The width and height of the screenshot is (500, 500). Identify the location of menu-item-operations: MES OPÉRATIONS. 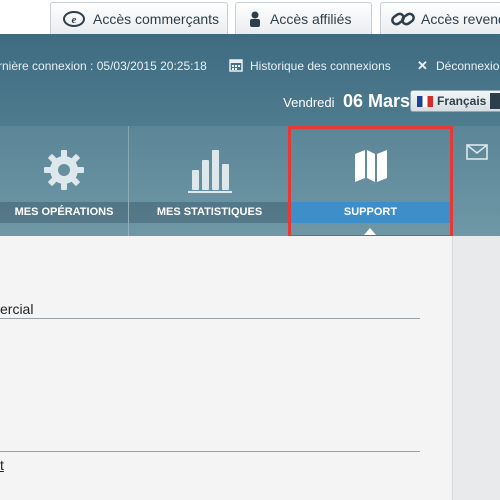
(64, 181).